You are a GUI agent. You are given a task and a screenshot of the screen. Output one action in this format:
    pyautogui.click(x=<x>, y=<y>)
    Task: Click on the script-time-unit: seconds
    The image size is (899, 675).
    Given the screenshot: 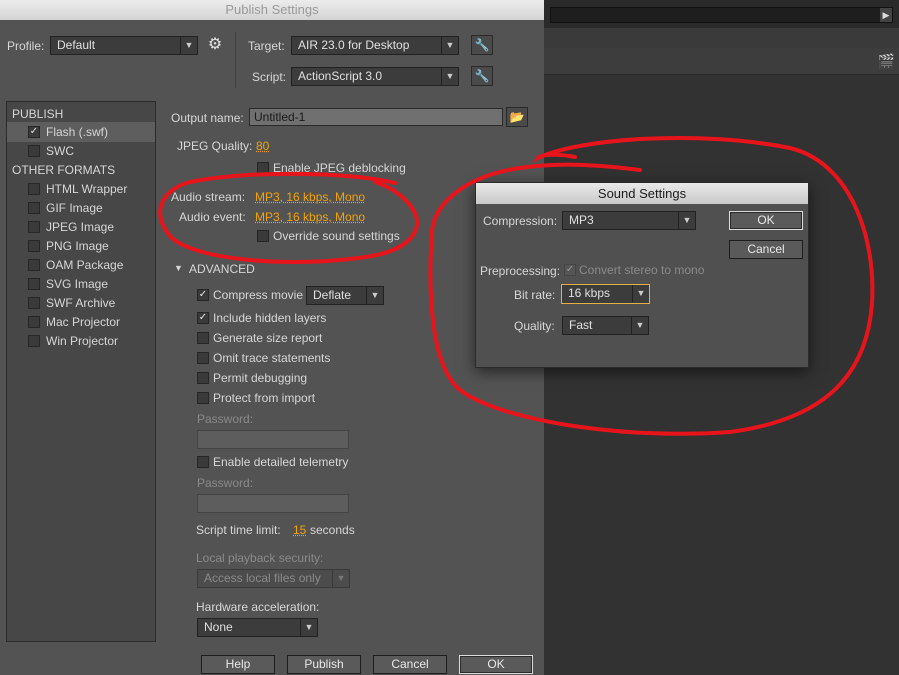 What is the action you would take?
    pyautogui.click(x=332, y=530)
    